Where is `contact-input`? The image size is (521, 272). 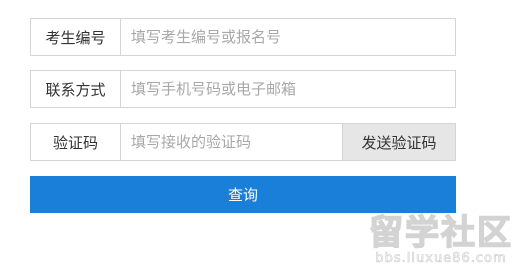 contact-input is located at coordinates (288, 89).